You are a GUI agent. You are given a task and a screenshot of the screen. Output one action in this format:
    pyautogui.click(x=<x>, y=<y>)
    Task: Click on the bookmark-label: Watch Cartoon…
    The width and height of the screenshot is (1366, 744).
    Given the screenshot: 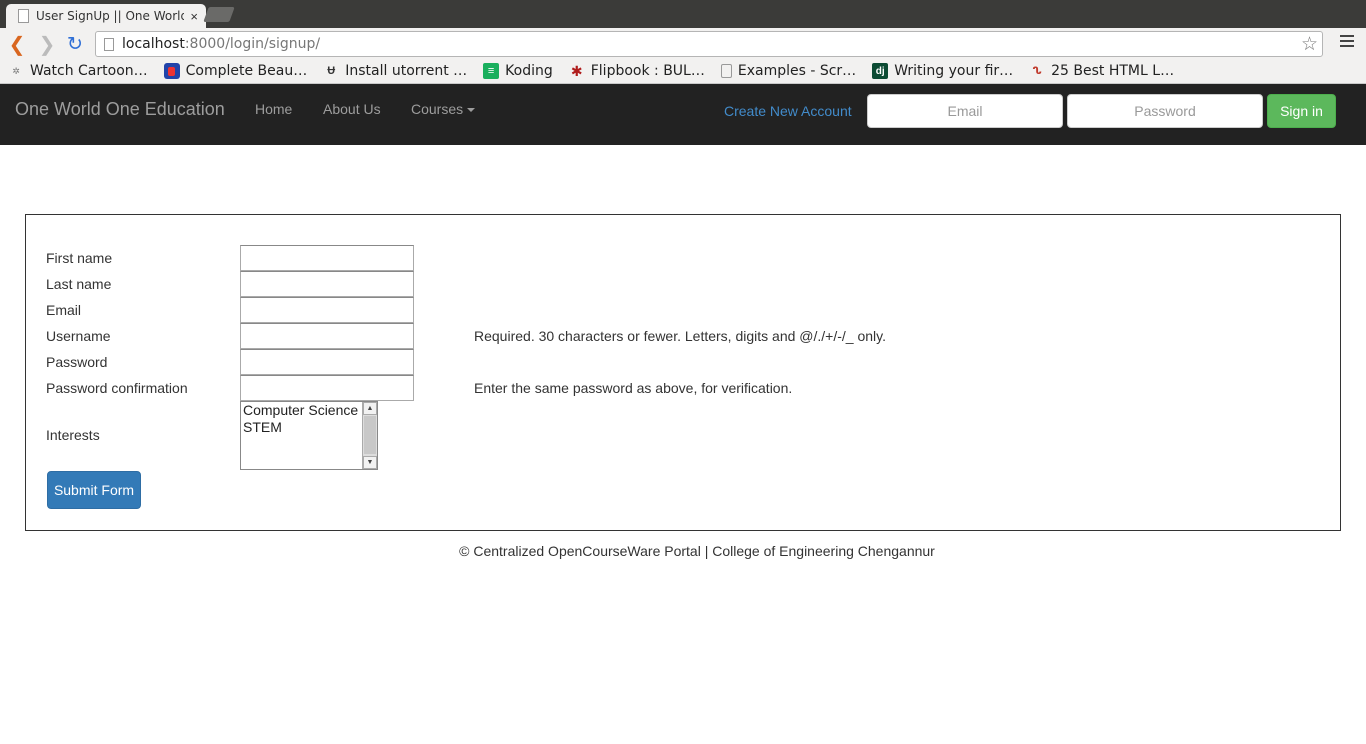 What is the action you would take?
    pyautogui.click(x=89, y=71)
    